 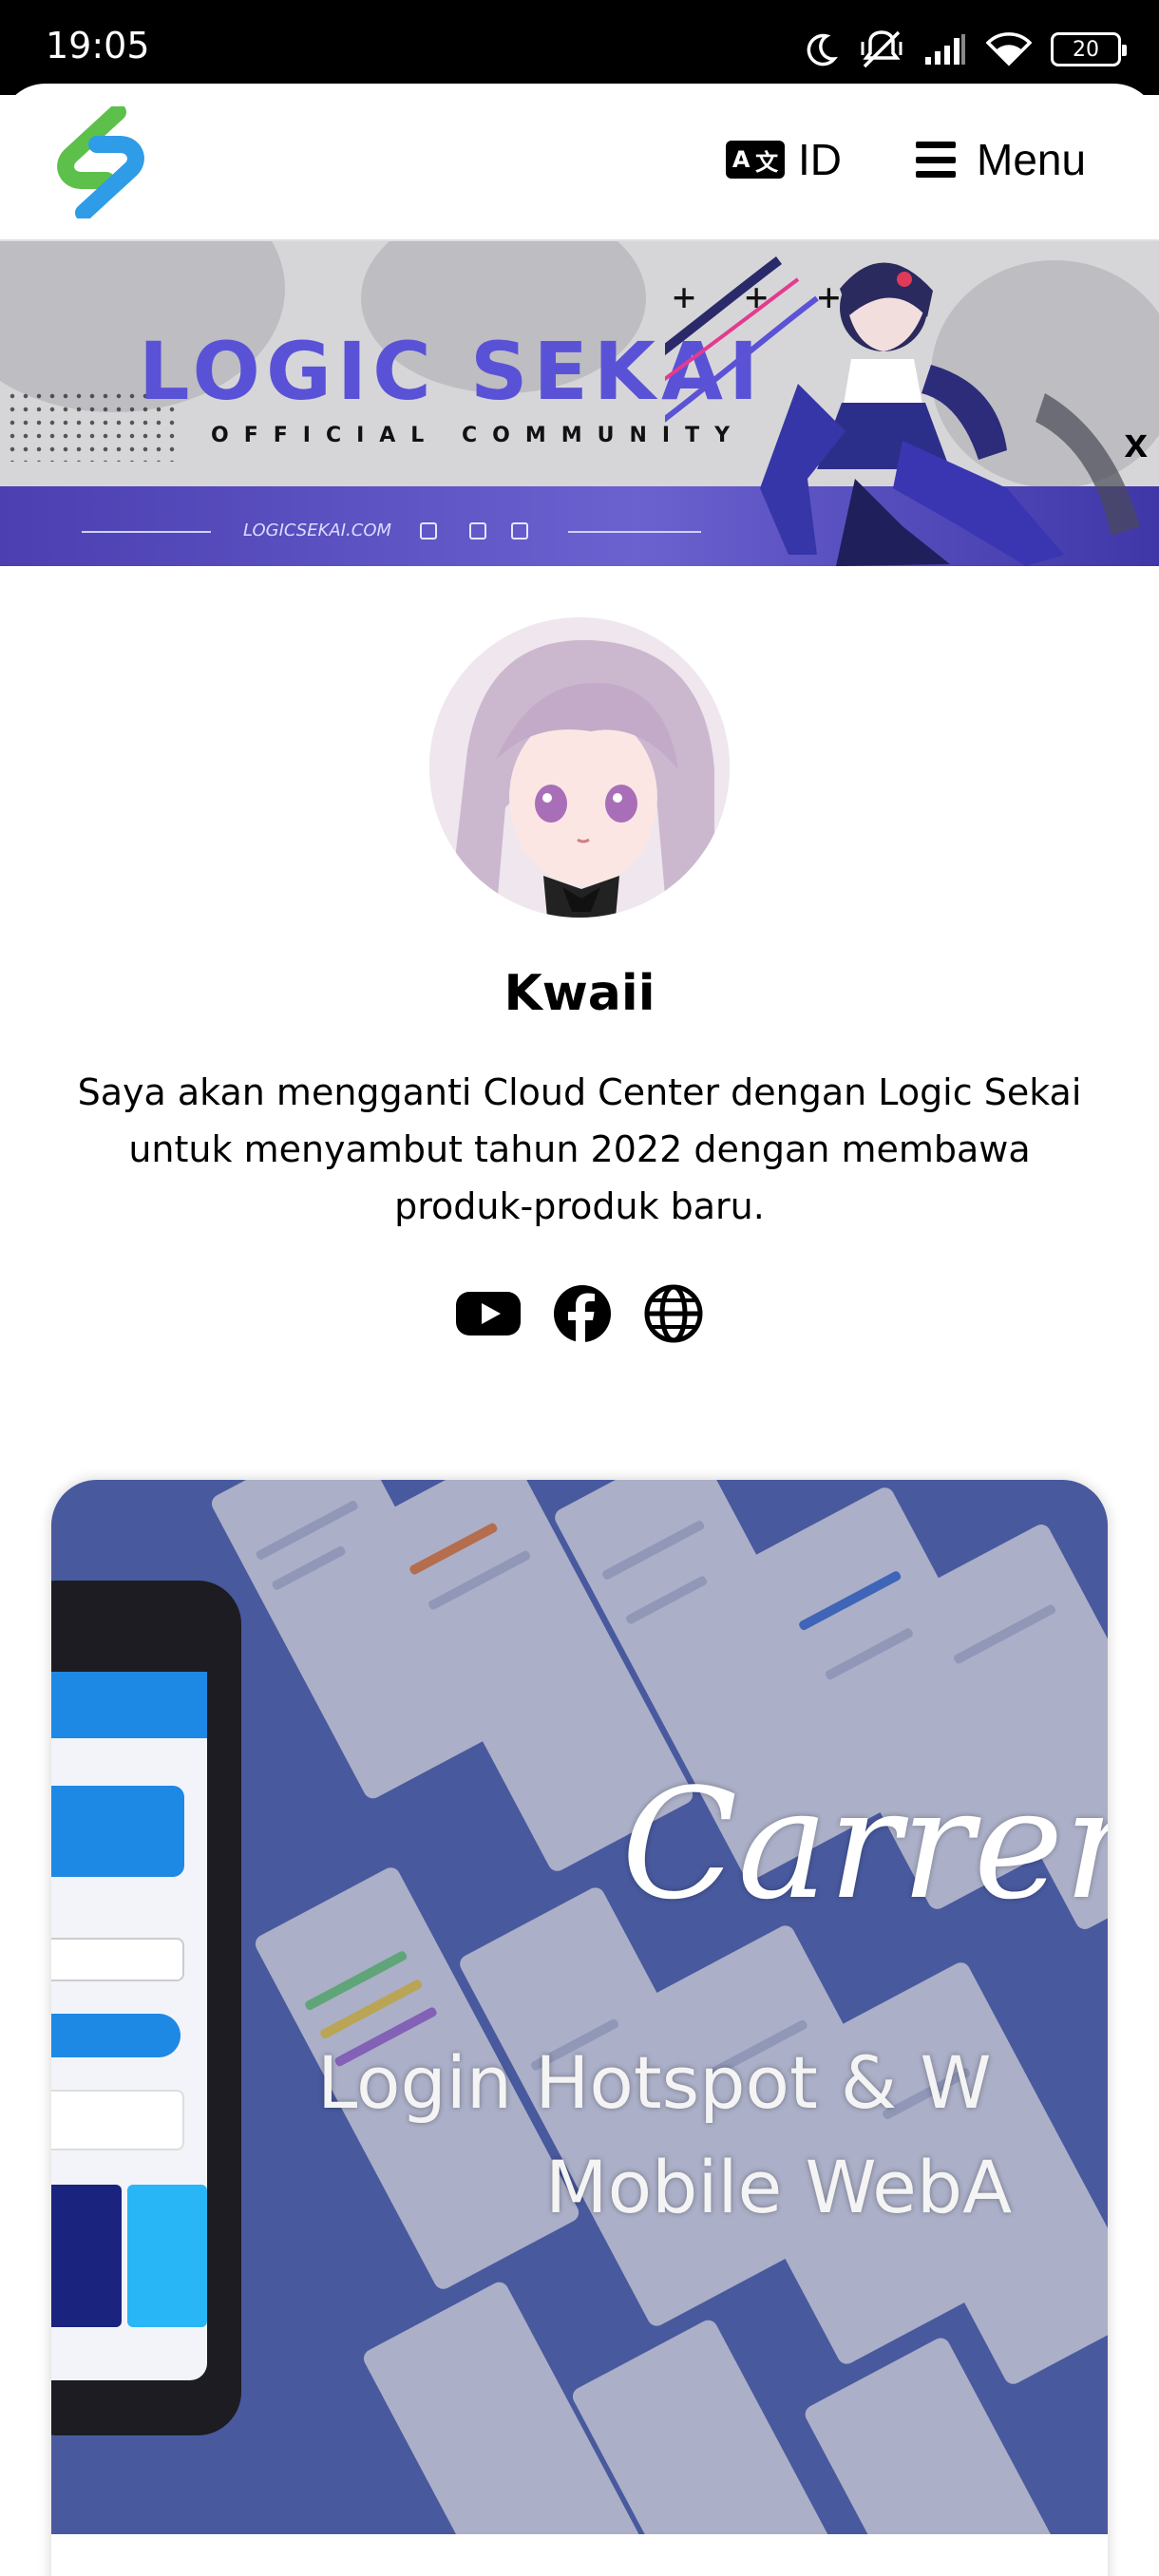 What do you see at coordinates (881, 49) in the screenshot?
I see `mute-vibrate-icon` at bounding box center [881, 49].